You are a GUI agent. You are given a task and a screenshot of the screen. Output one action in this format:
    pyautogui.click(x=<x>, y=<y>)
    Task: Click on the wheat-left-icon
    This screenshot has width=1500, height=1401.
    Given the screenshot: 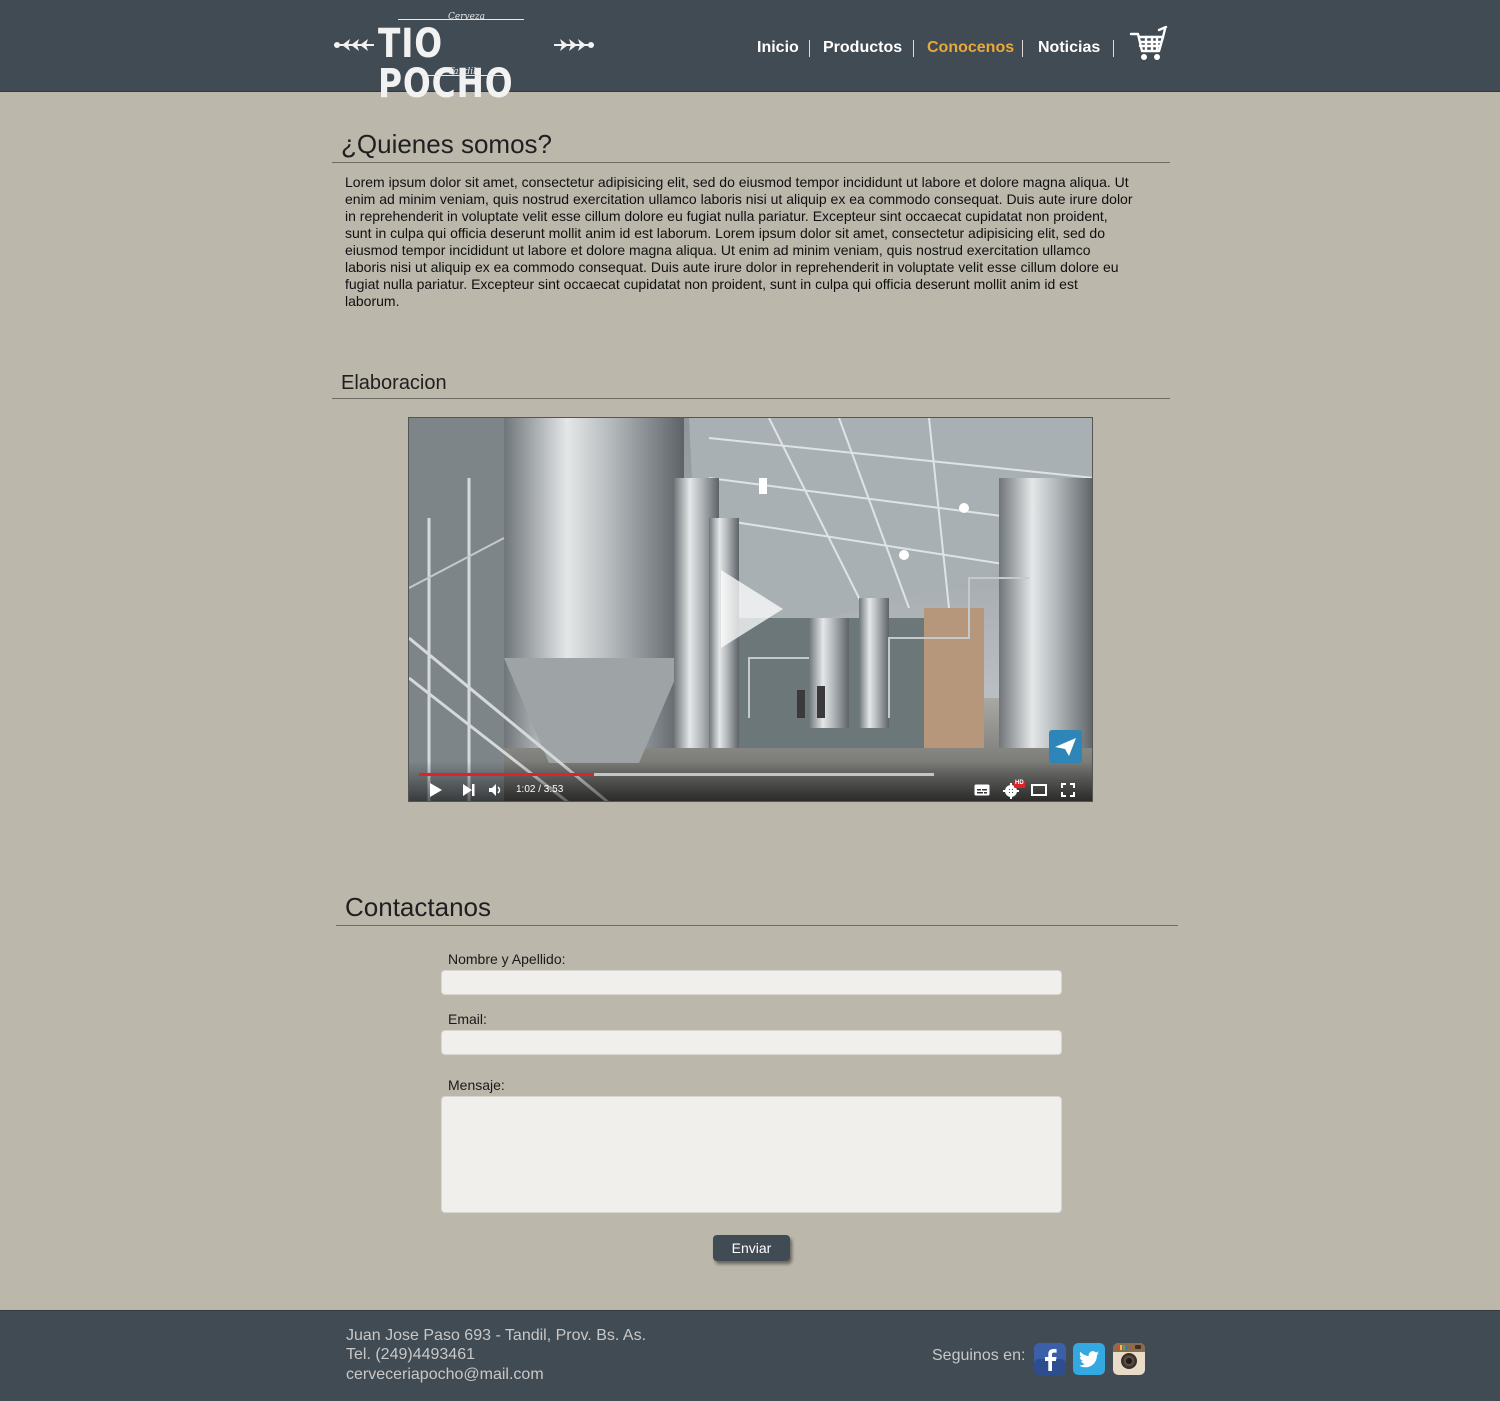 What is the action you would take?
    pyautogui.click(x=354, y=45)
    